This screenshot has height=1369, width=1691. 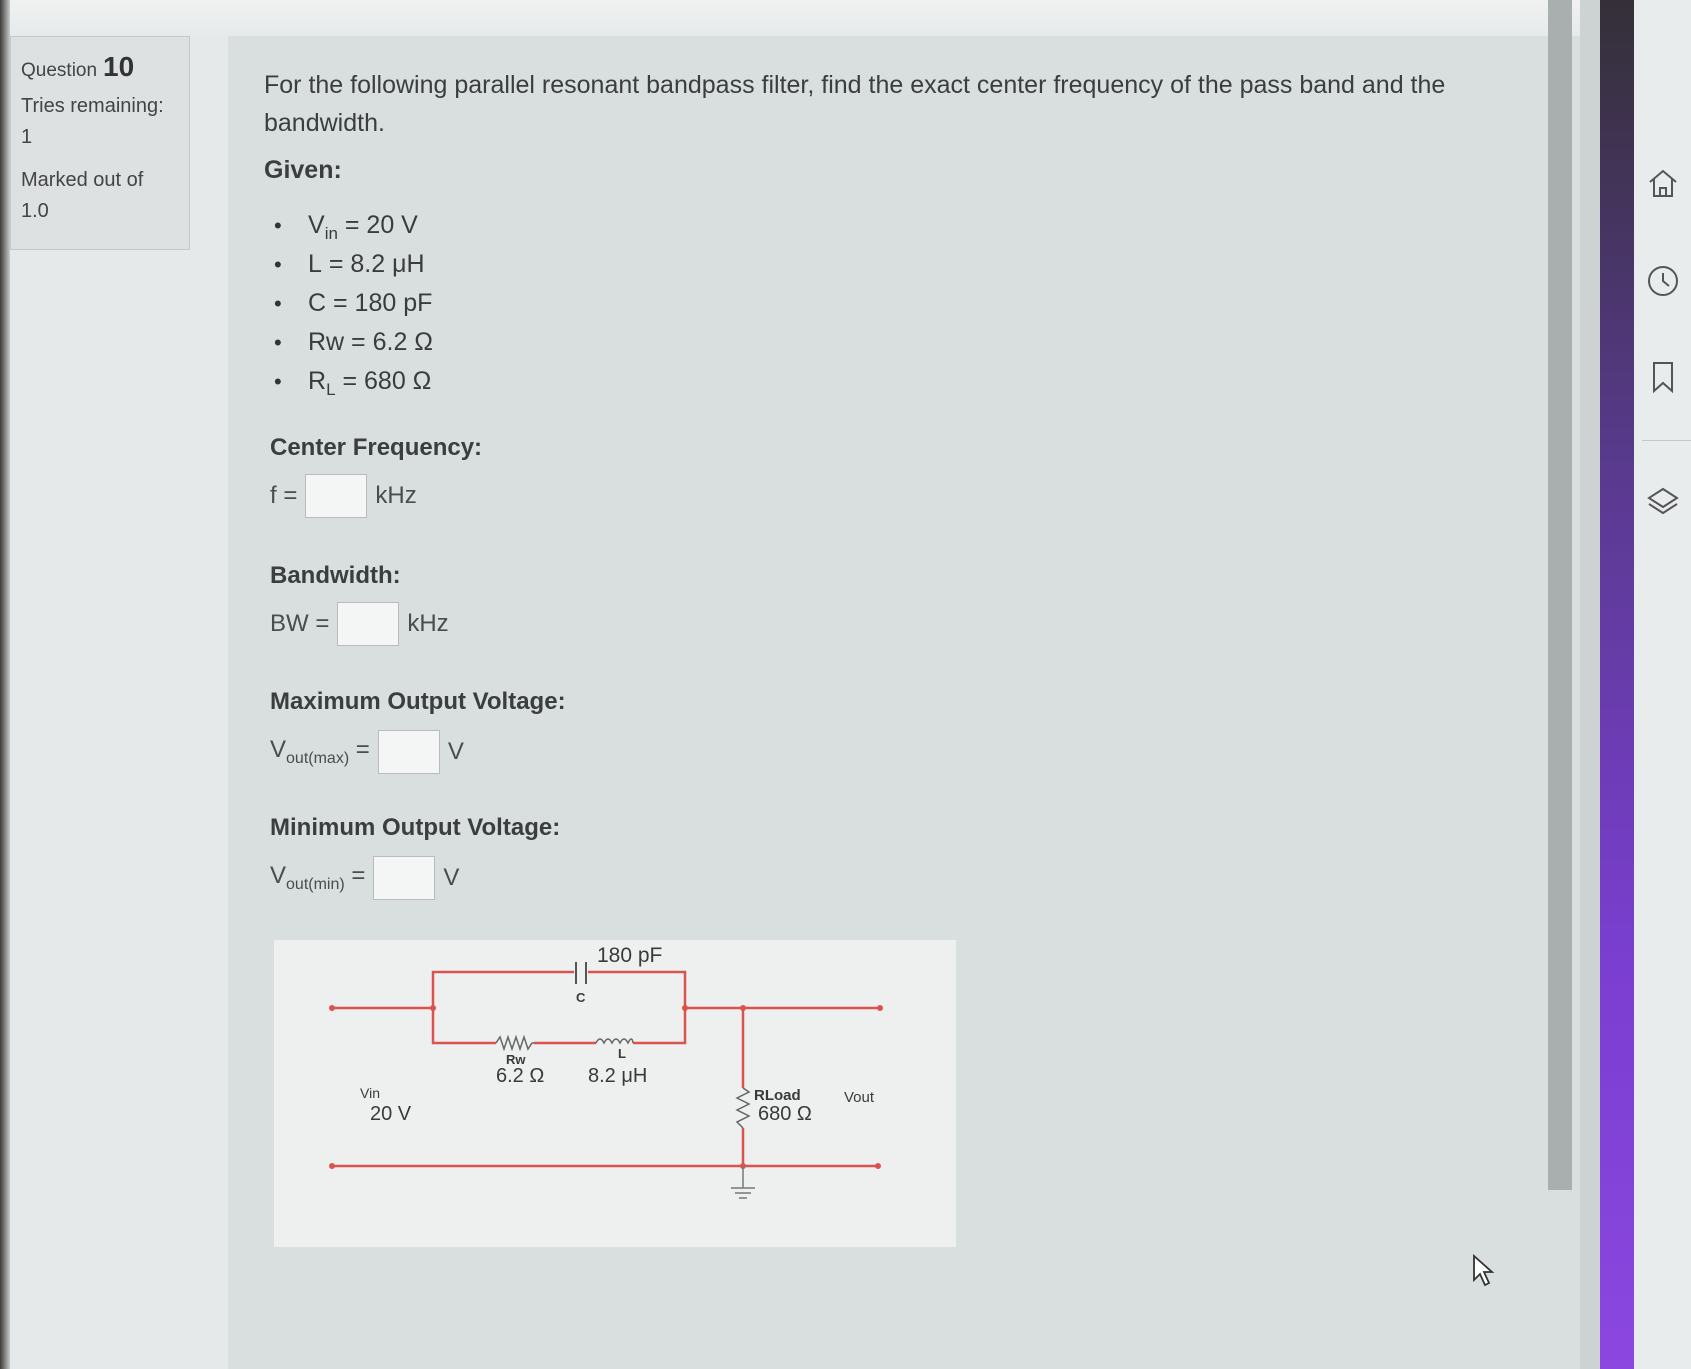 What do you see at coordinates (1666, 440) in the screenshot?
I see `toolbar-divider` at bounding box center [1666, 440].